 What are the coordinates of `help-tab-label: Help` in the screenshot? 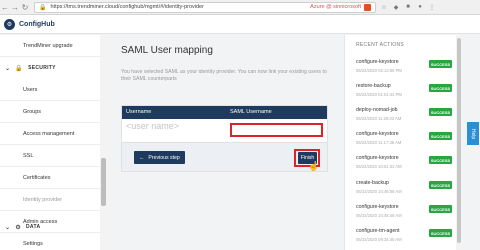 It's located at (472, 133).